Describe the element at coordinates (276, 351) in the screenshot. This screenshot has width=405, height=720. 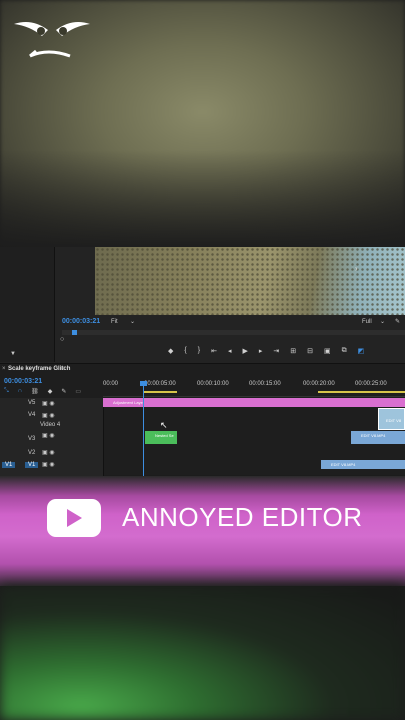
I see `go-to-out-icon: ⇥` at that location.